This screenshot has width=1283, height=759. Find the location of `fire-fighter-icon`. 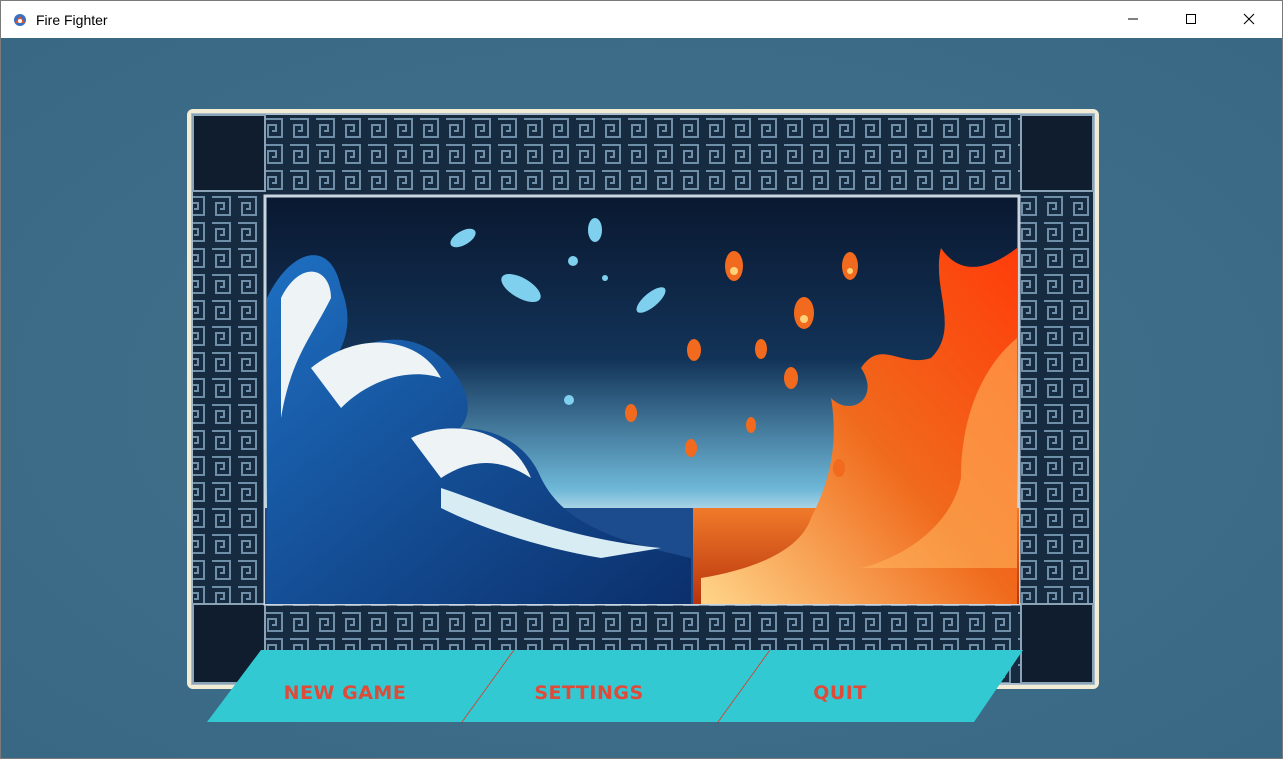

fire-fighter-icon is located at coordinates (20, 20).